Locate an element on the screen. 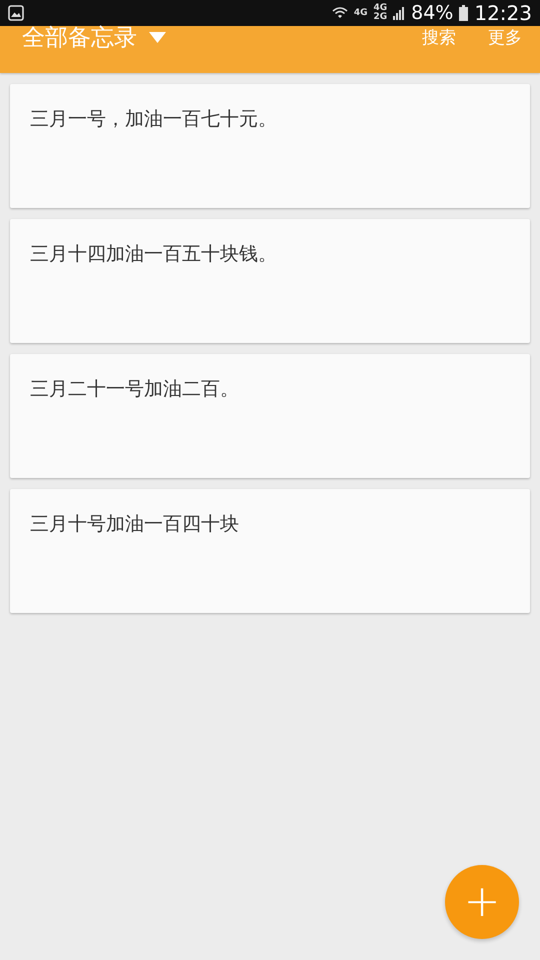 This screenshot has height=960, width=540. network-label: 2G is located at coordinates (380, 17).